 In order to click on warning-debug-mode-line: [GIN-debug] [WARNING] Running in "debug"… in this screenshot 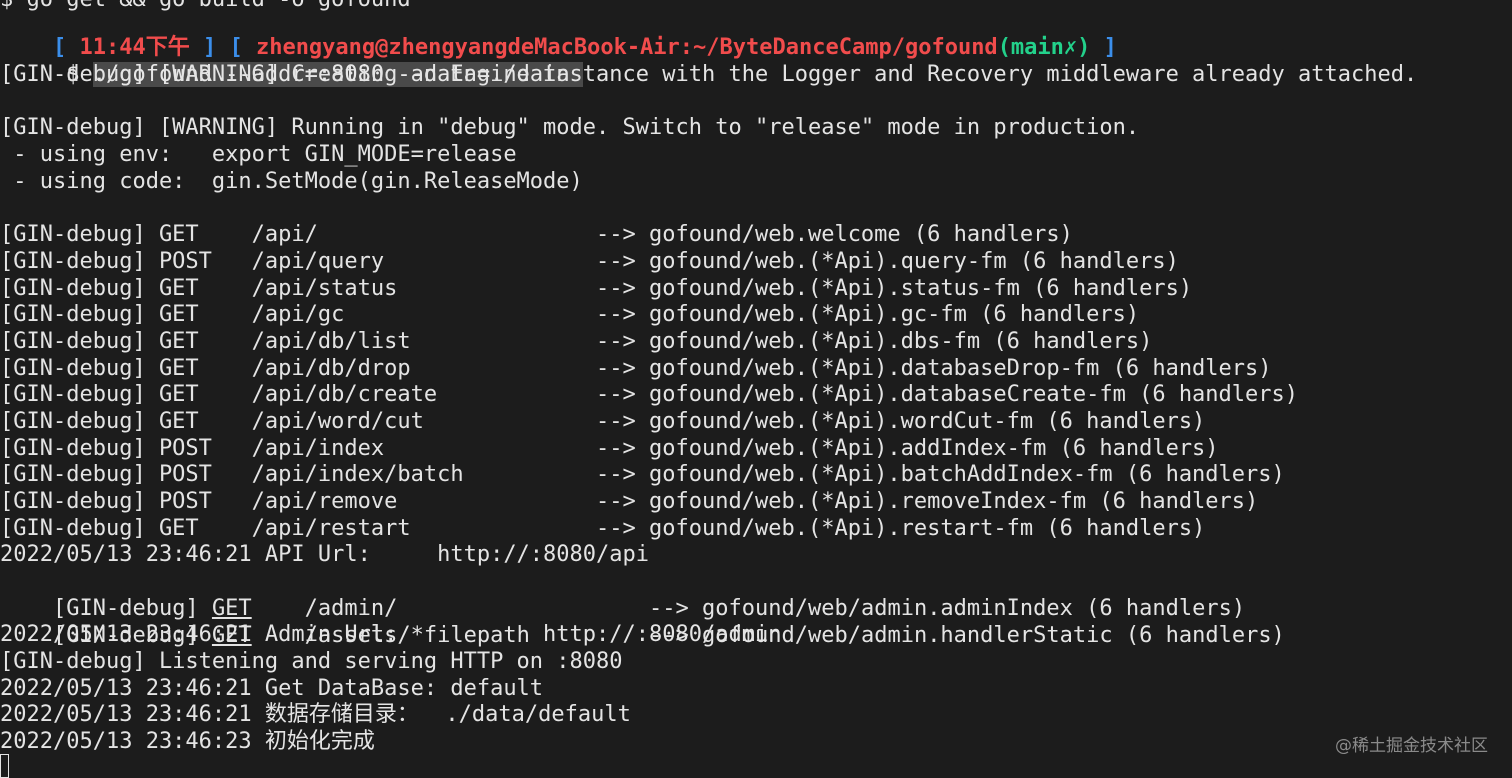, I will do `click(570, 127)`.